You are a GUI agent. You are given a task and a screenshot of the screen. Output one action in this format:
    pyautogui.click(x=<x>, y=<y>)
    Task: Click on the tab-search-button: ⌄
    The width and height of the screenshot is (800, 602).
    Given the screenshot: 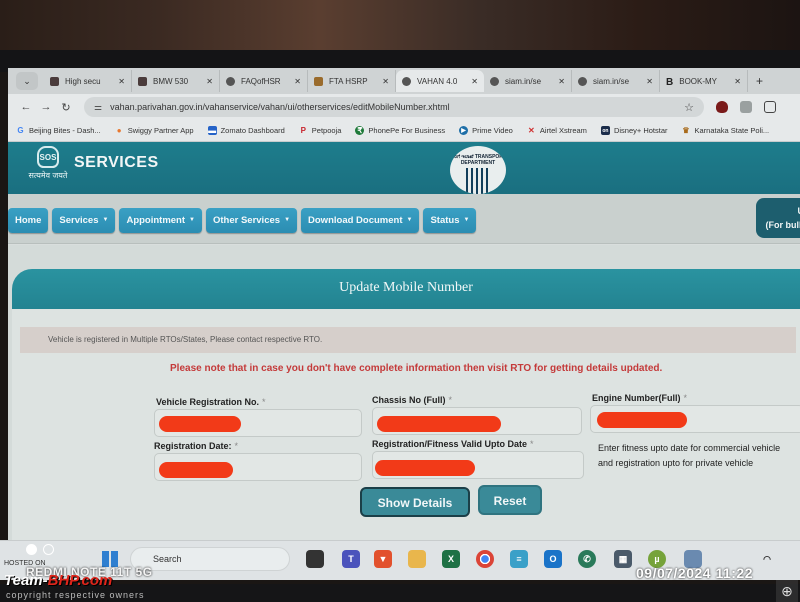 What is the action you would take?
    pyautogui.click(x=27, y=81)
    